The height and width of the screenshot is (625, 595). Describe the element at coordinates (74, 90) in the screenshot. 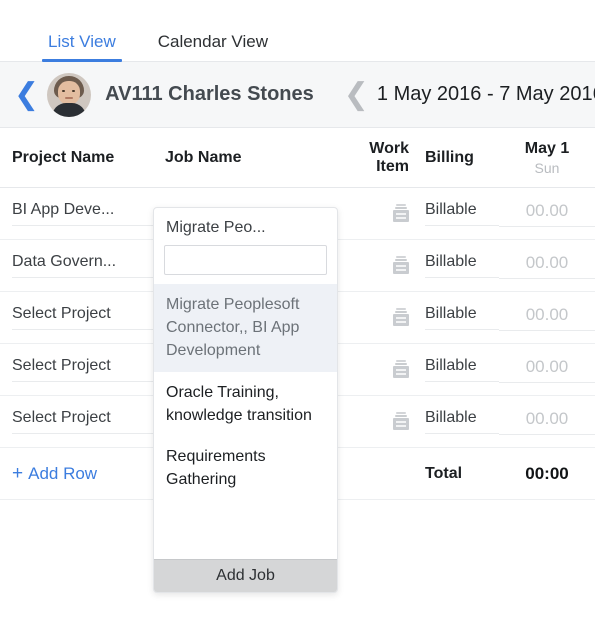

I see `avatar-eye-right` at that location.